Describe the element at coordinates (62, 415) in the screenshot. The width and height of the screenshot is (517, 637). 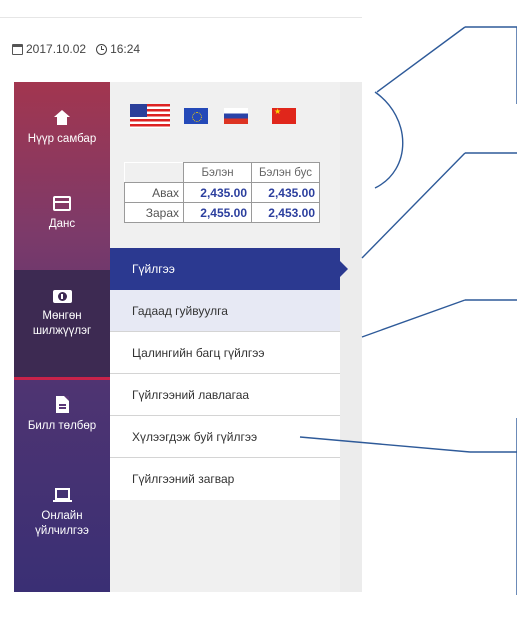
I see `nav-item-bill-payment: Билл төлбөр` at that location.